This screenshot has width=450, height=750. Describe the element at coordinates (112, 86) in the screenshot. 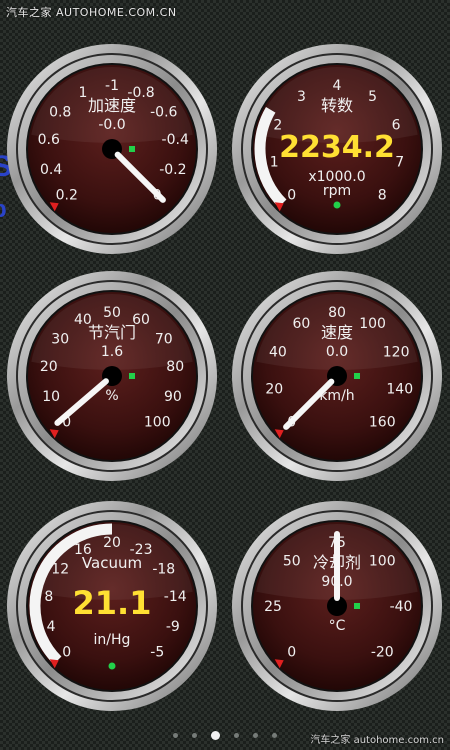

I see `tick-label: -1` at that location.